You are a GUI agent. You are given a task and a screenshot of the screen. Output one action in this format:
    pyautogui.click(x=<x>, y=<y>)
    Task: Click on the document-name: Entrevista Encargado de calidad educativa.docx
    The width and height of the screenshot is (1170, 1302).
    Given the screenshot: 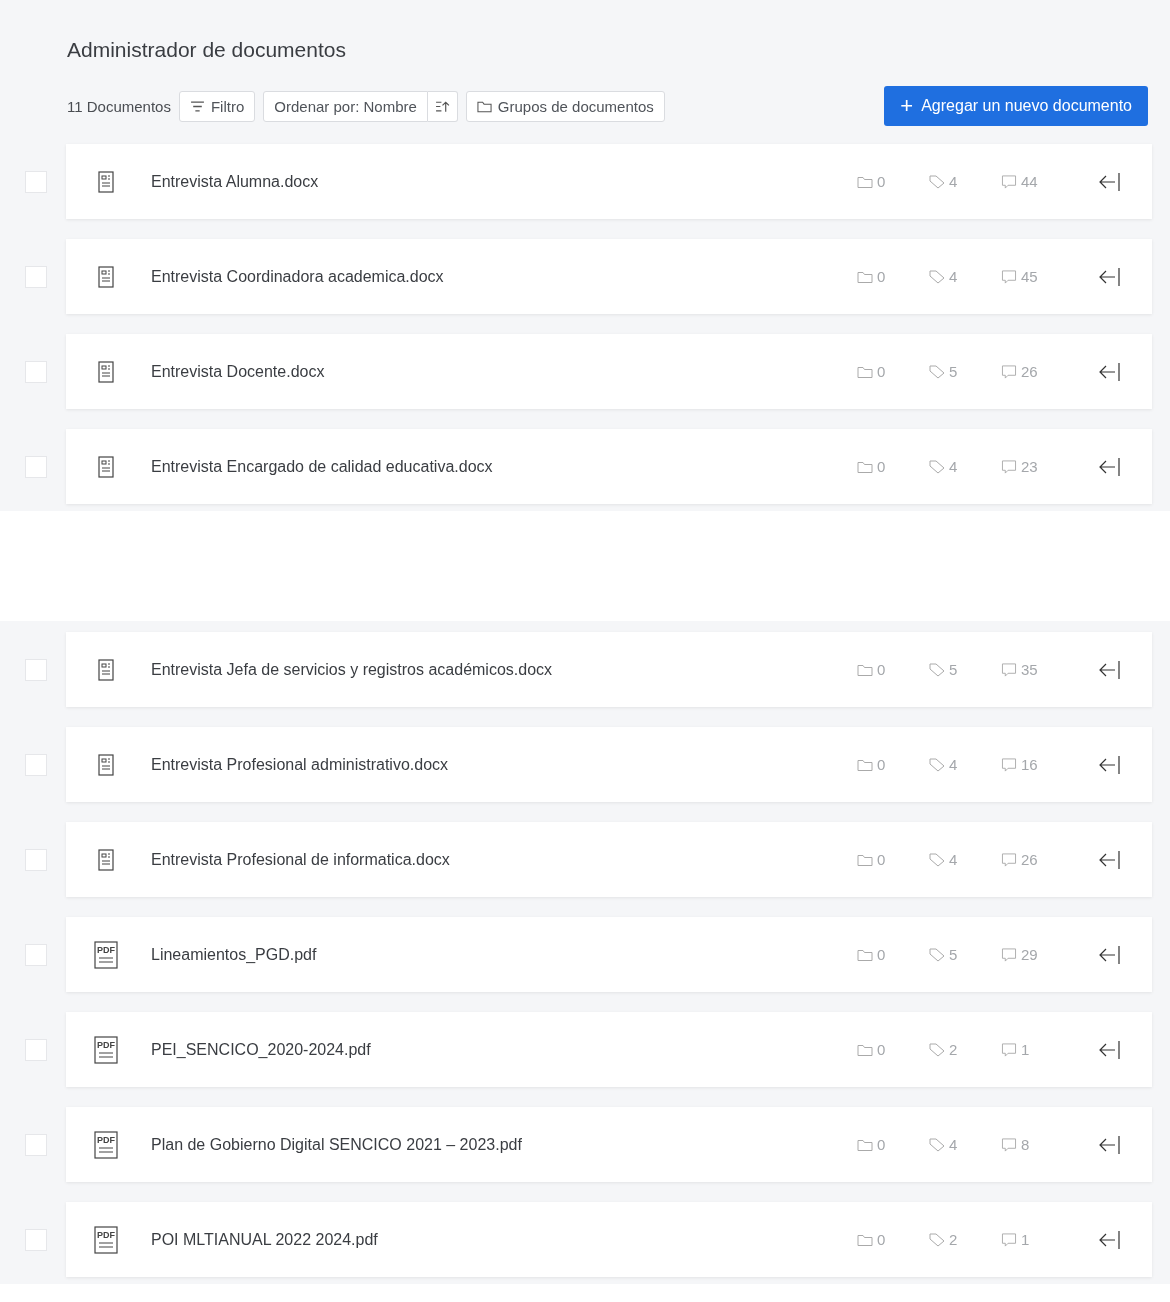 What is the action you would take?
    pyautogui.click(x=322, y=466)
    